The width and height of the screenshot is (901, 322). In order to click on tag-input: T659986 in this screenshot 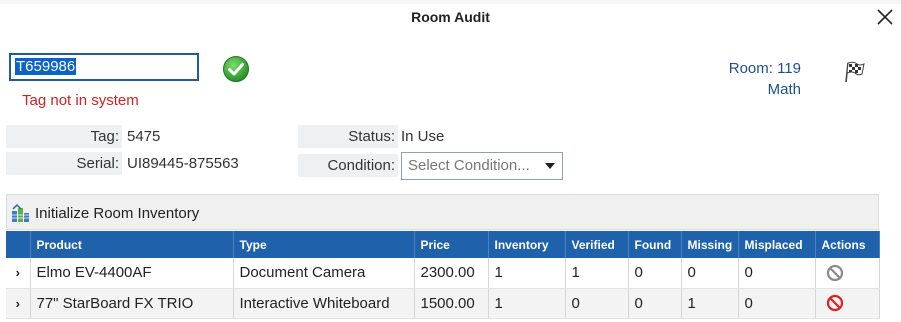, I will do `click(104, 67)`.